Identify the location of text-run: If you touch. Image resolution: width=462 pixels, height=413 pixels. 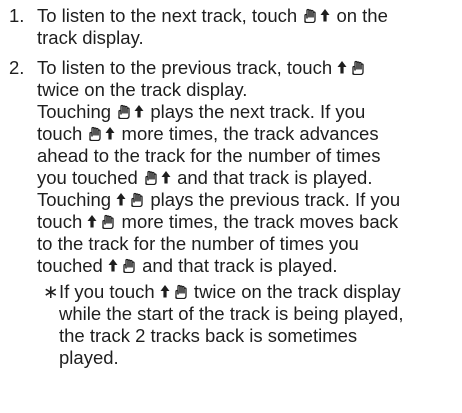
(109, 291).